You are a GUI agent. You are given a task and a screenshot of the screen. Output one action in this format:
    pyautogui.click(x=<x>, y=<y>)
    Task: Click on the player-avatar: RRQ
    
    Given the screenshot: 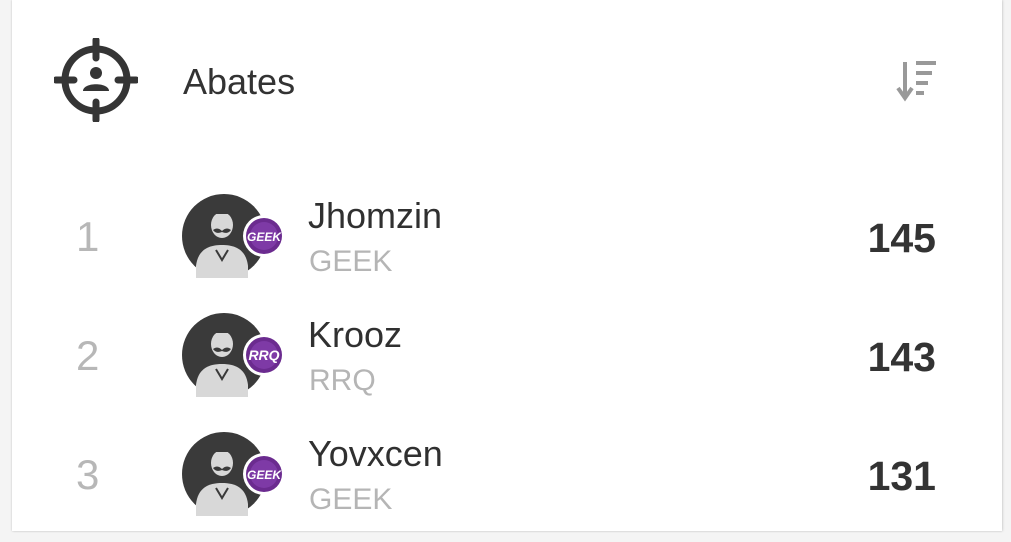 What is the action you would take?
    pyautogui.click(x=233, y=355)
    